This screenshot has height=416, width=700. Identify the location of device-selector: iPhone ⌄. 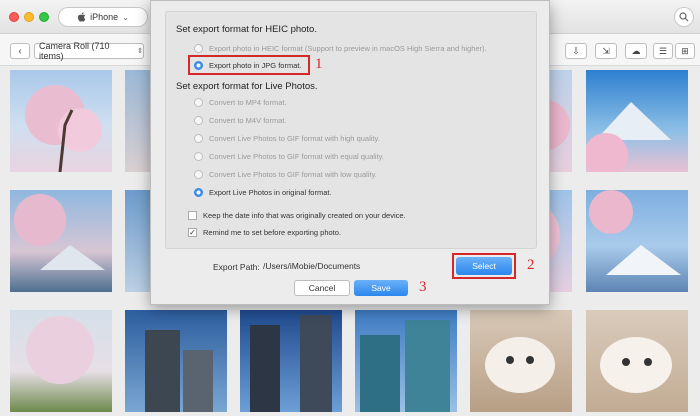
(103, 17).